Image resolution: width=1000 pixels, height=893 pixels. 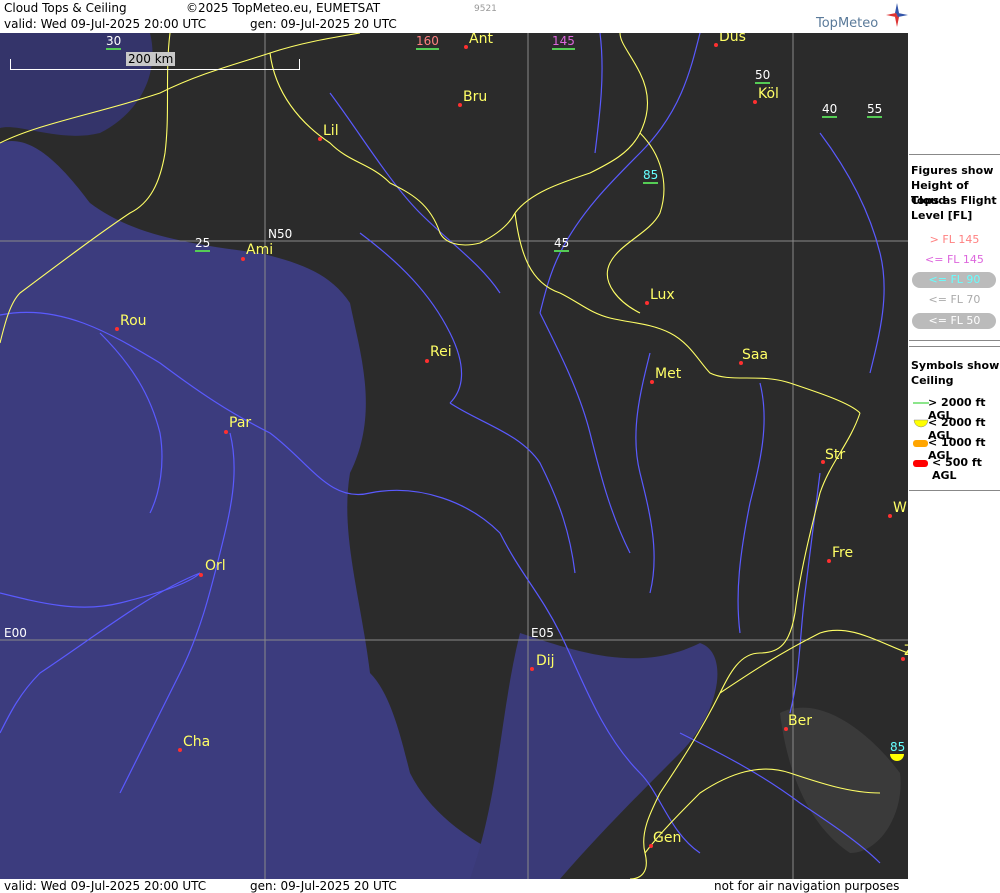 What do you see at coordinates (954, 200) in the screenshot?
I see `legend-tops-line-3: Tops as Flight` at bounding box center [954, 200].